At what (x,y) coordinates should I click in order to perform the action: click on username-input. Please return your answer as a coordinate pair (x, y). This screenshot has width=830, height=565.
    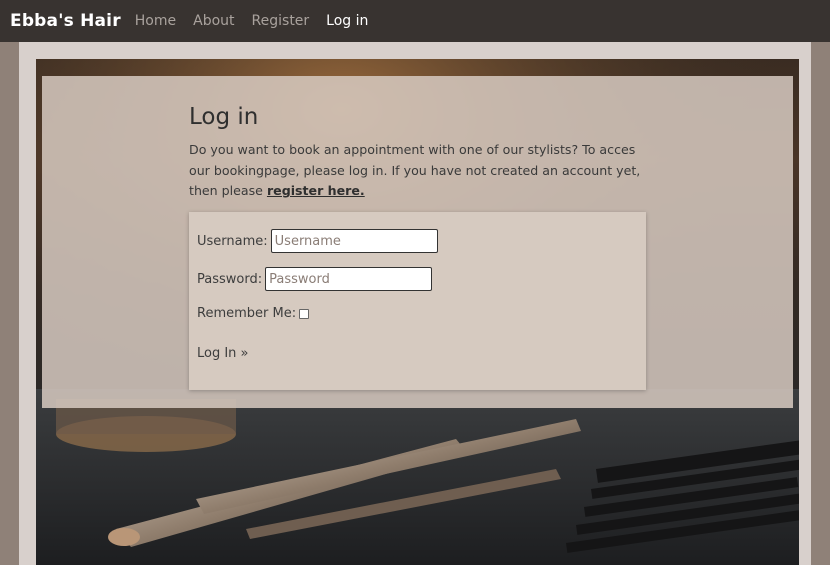
    Looking at the image, I should click on (354, 241).